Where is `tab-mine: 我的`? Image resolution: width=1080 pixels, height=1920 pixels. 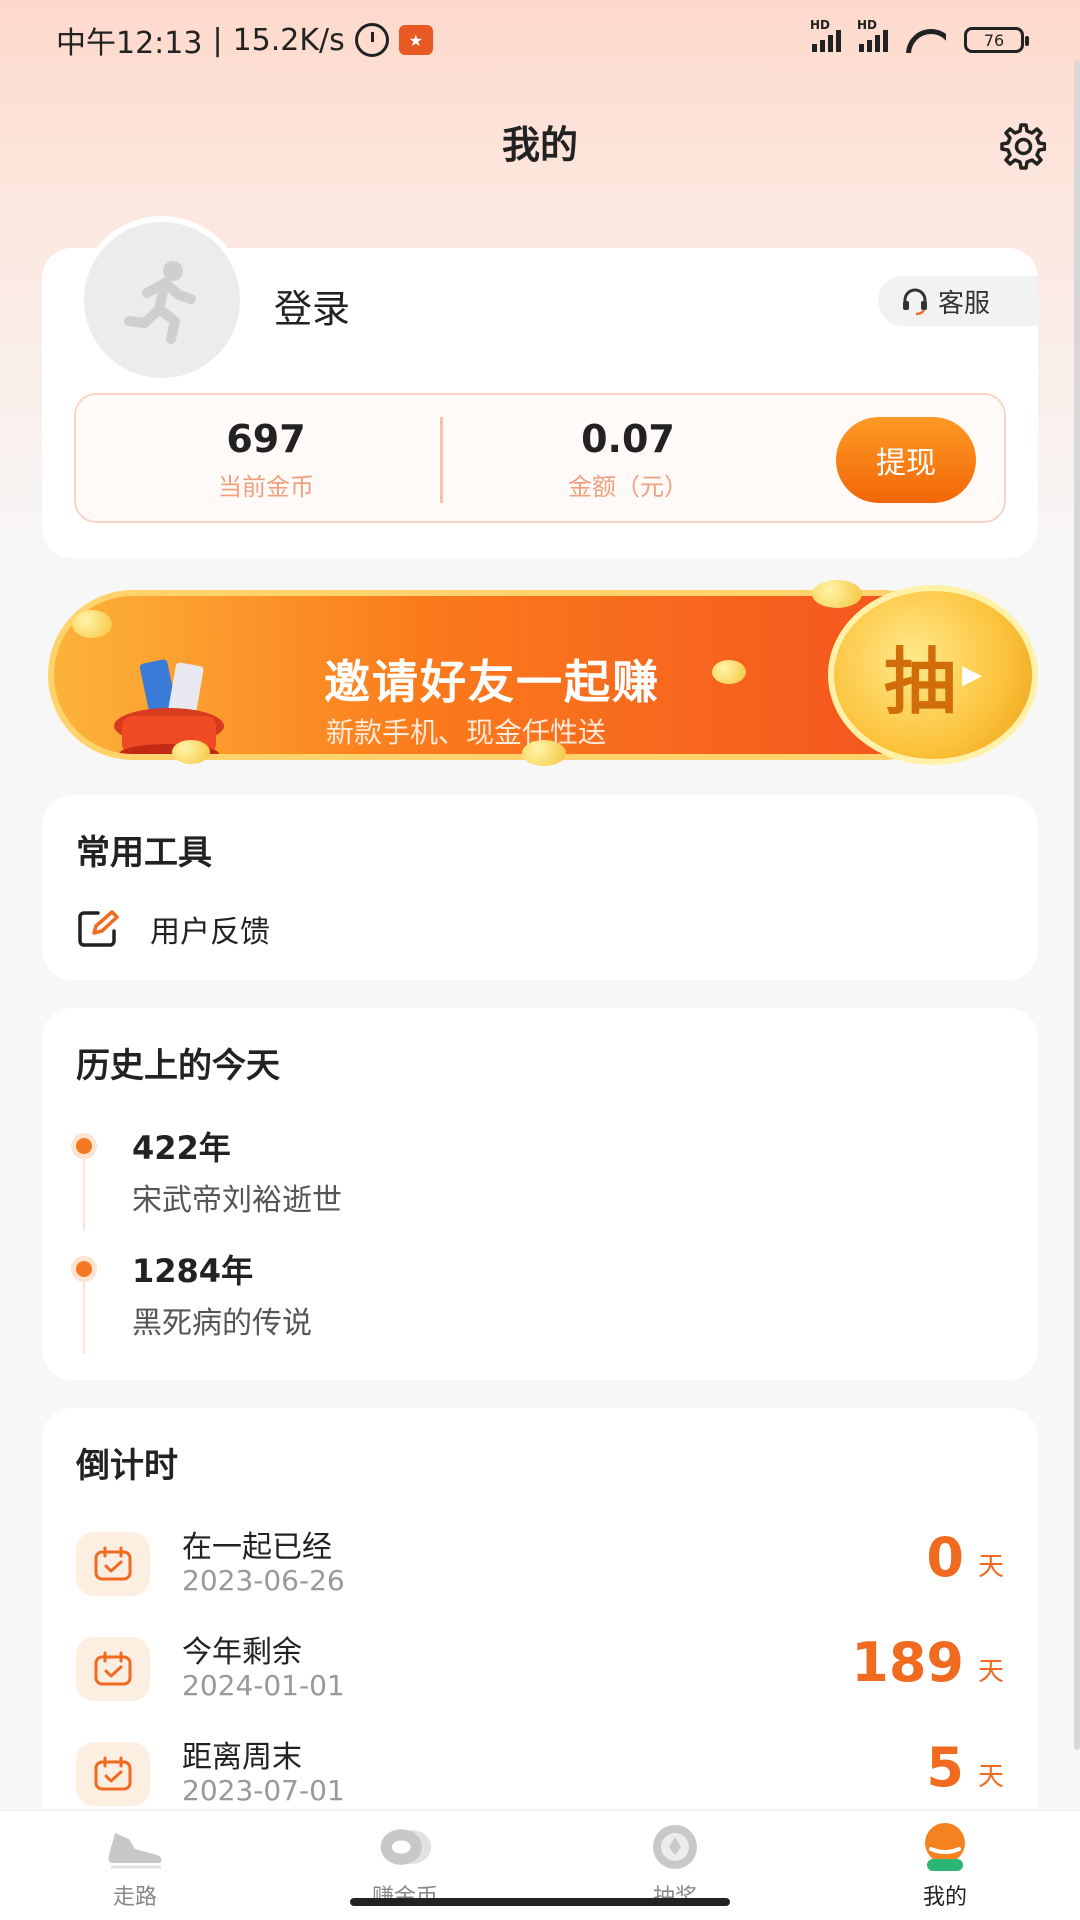 tab-mine: 我的 is located at coordinates (945, 1867).